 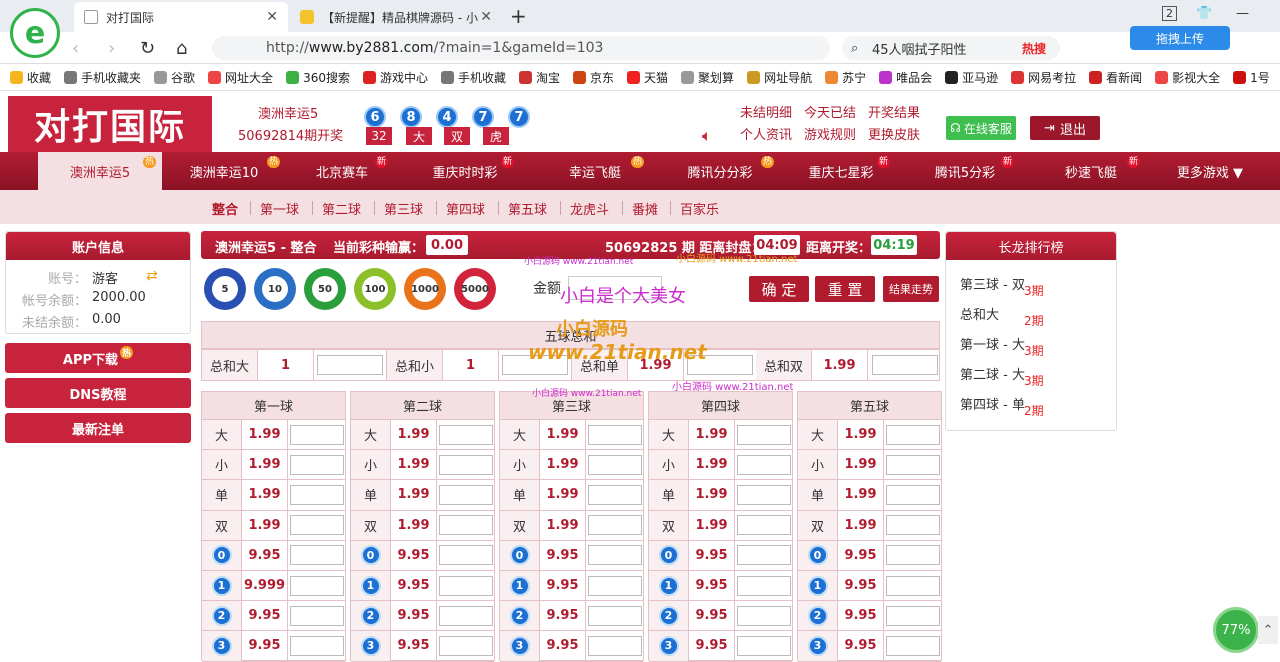 What do you see at coordinates (425, 289) in the screenshot?
I see `chip-1000: 1000` at bounding box center [425, 289].